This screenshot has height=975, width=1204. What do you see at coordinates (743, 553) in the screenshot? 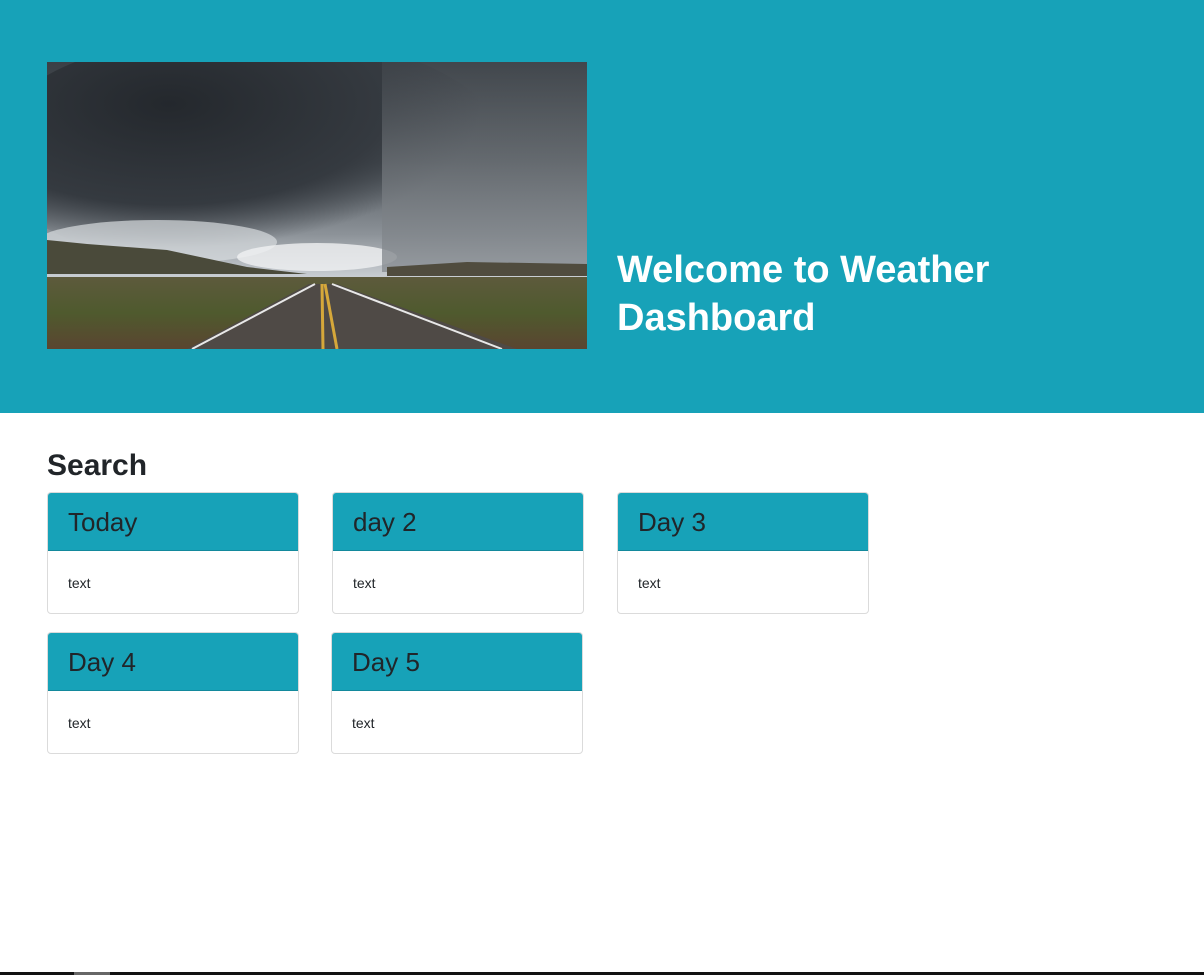
I see `forecast-card-day-3: Day 3 text` at bounding box center [743, 553].